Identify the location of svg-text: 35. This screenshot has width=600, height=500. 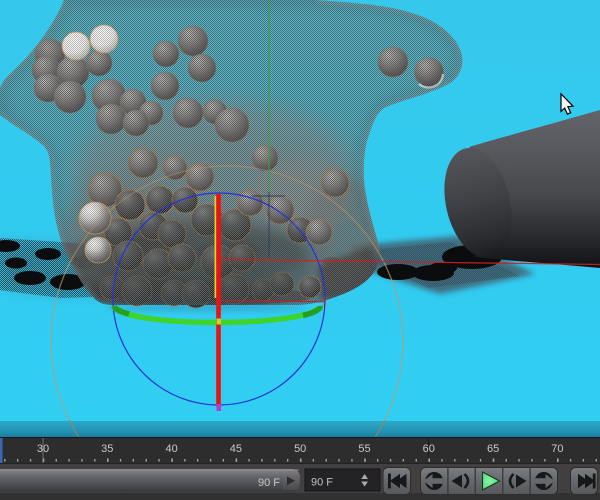
(107, 449).